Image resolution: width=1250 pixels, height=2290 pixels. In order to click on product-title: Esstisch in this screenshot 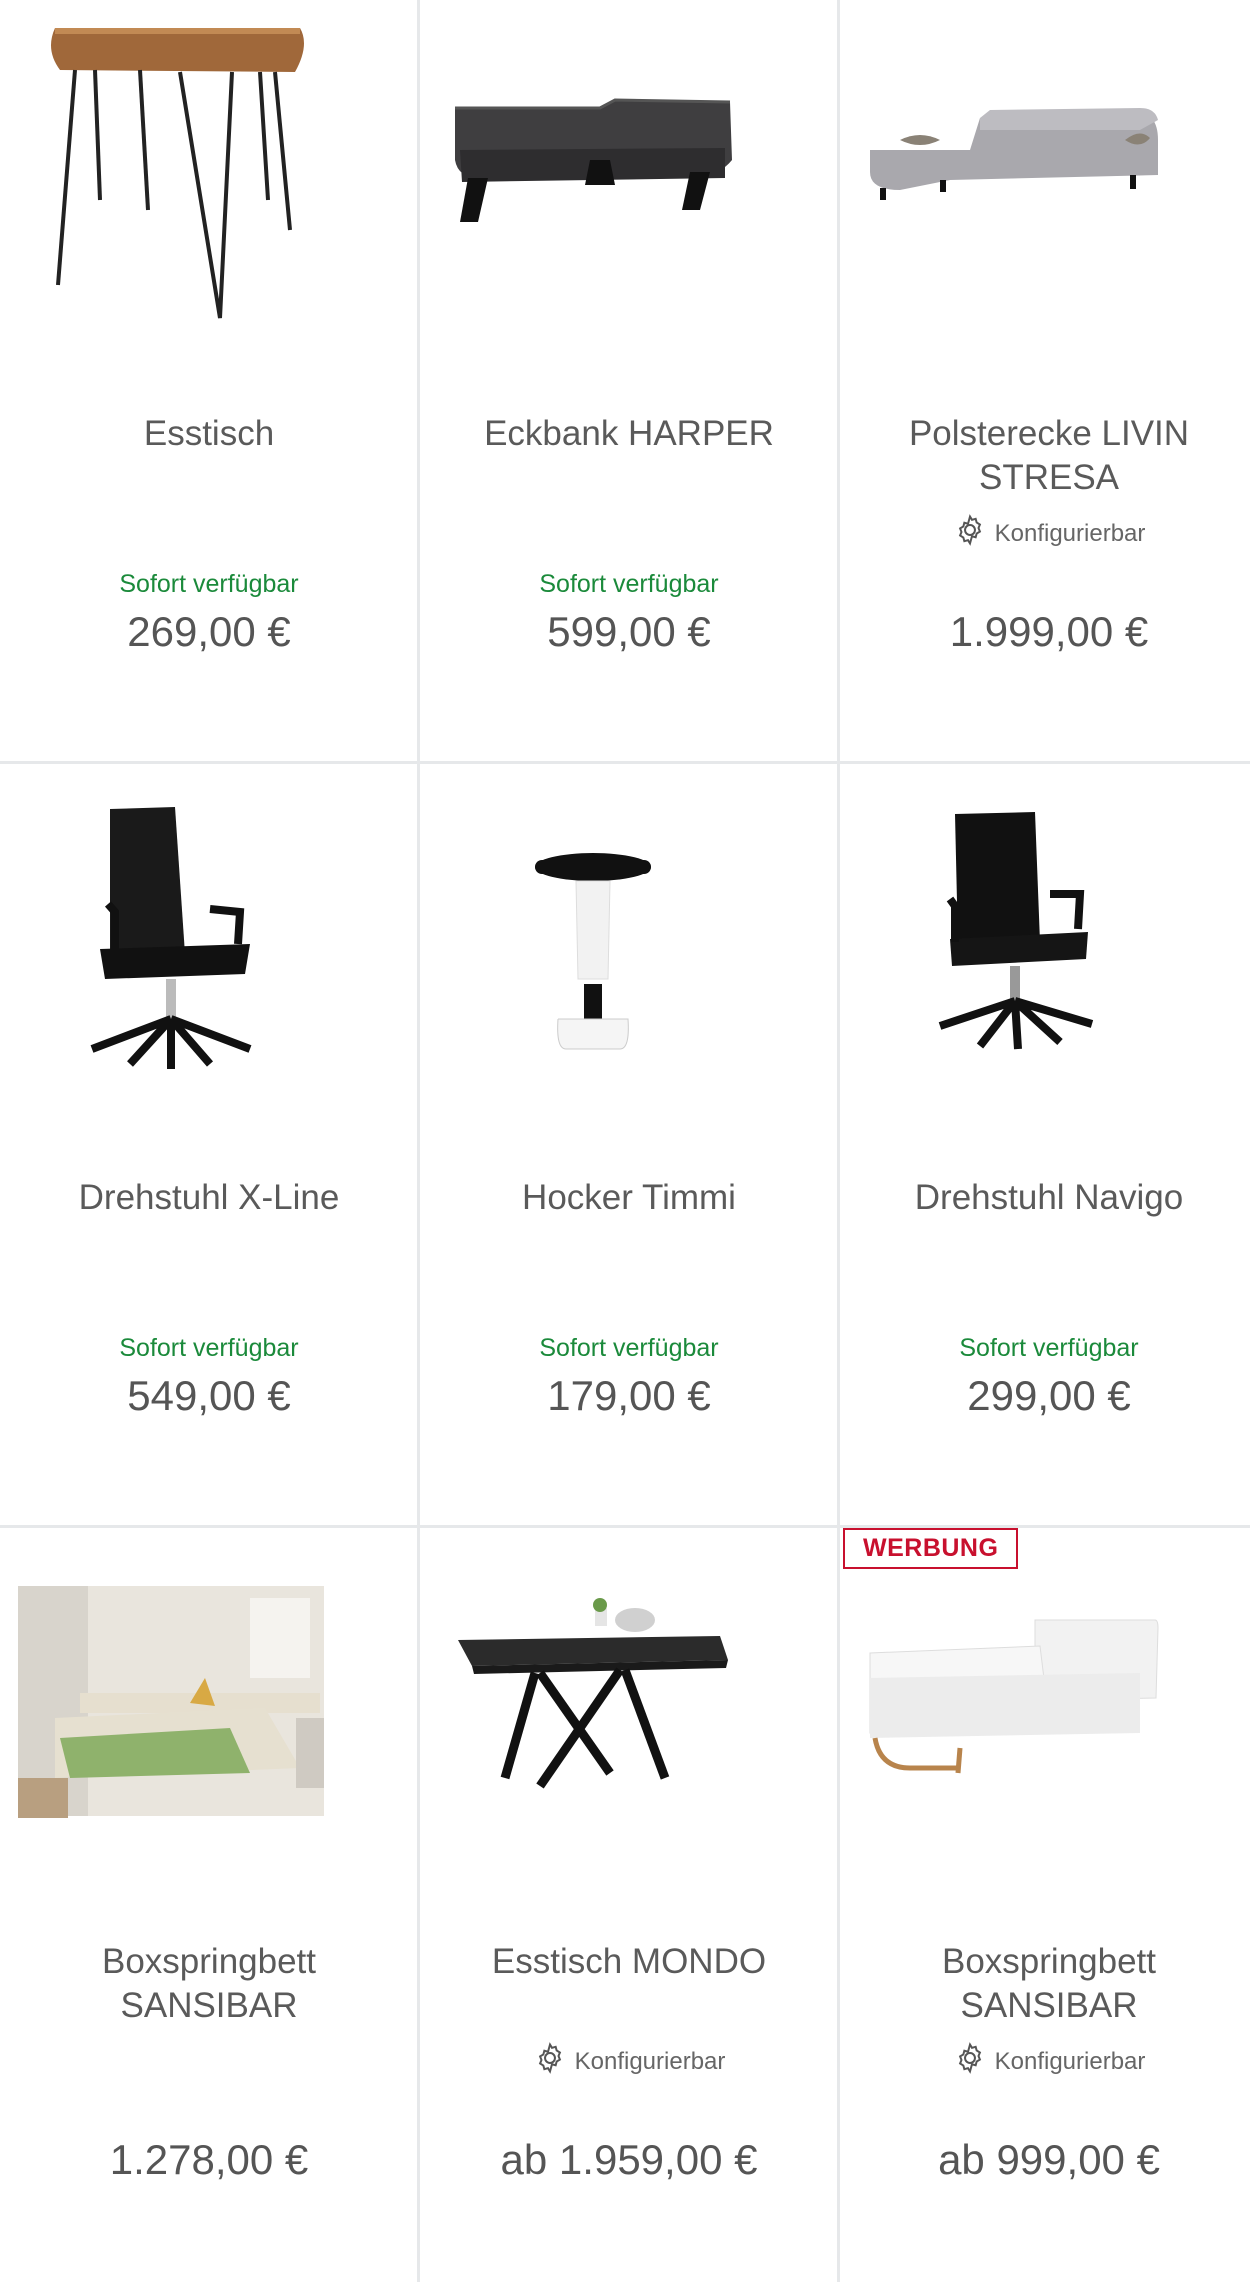, I will do `click(209, 434)`.